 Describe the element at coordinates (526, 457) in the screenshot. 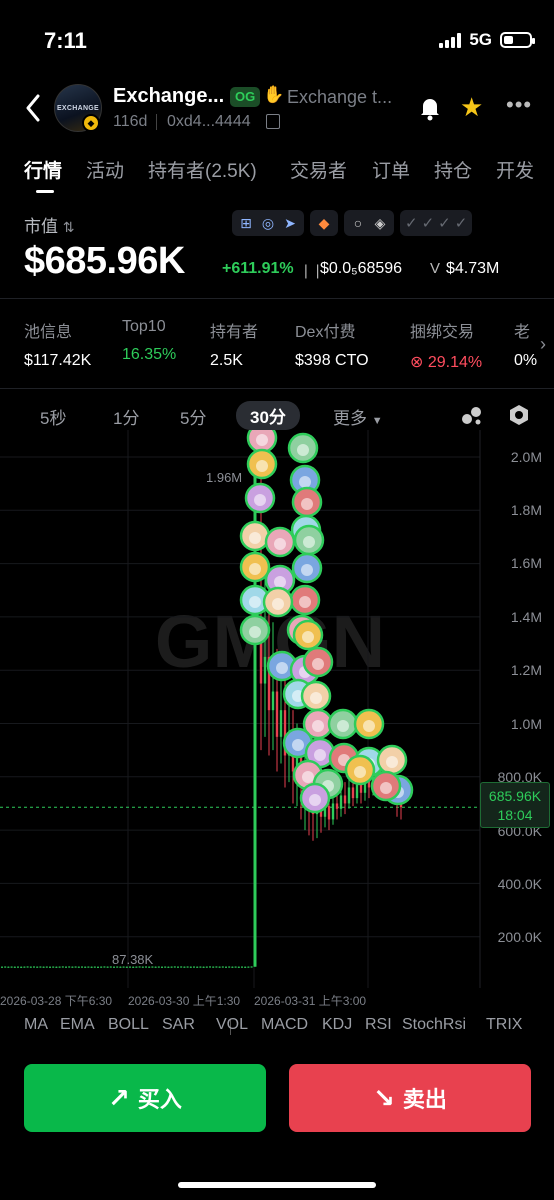

I see `y-axis-label: 2.0M` at that location.